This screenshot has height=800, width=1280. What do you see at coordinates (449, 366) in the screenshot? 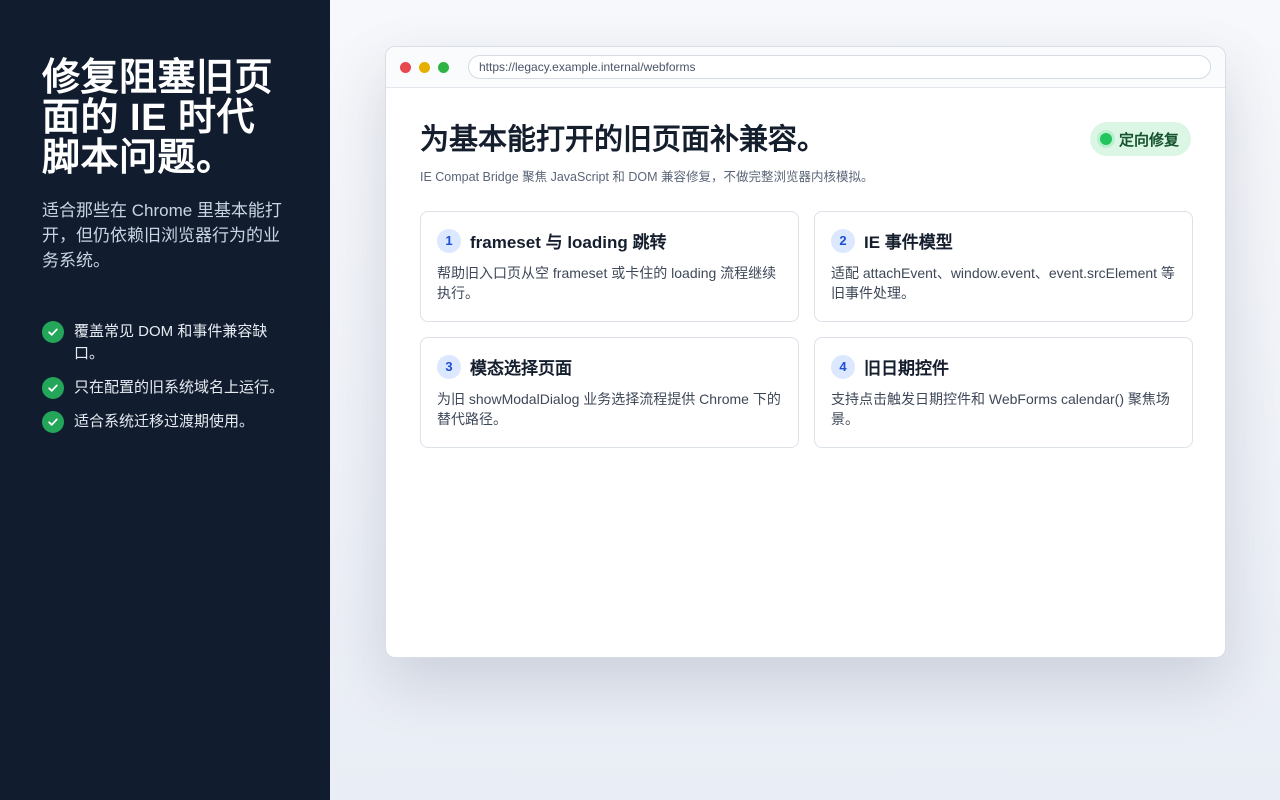
I see `card-number-badge: 3` at bounding box center [449, 366].